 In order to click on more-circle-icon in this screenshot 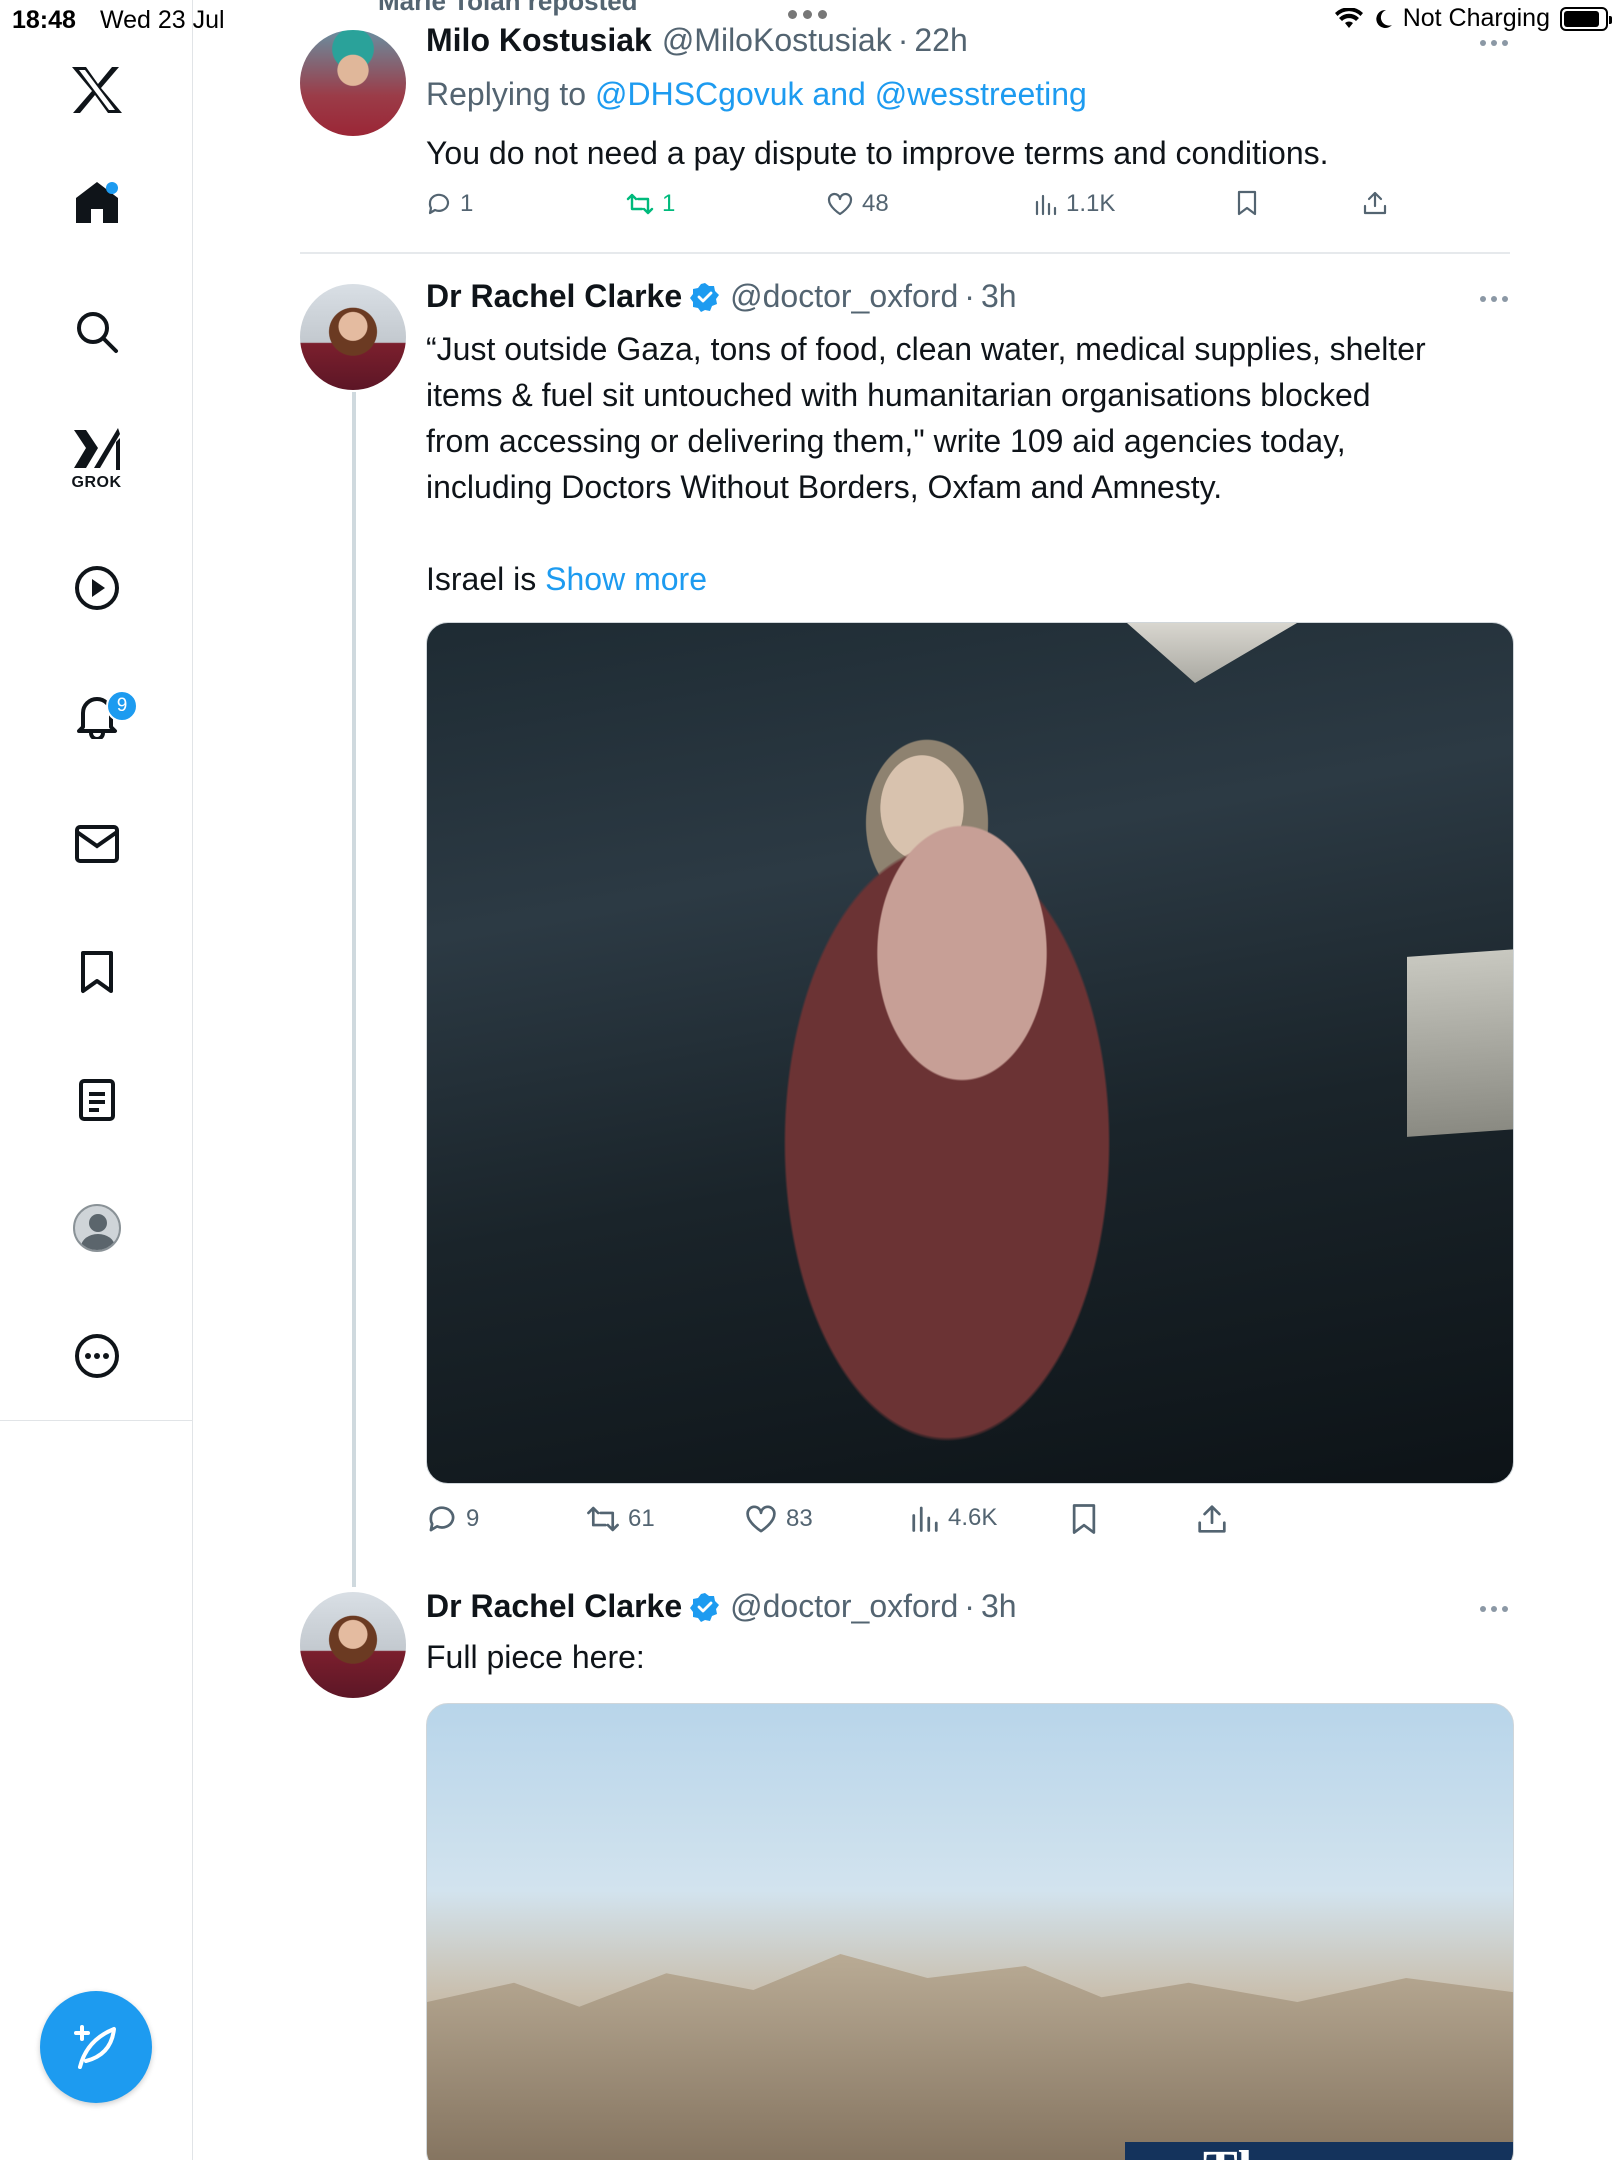, I will do `click(96, 1356)`.